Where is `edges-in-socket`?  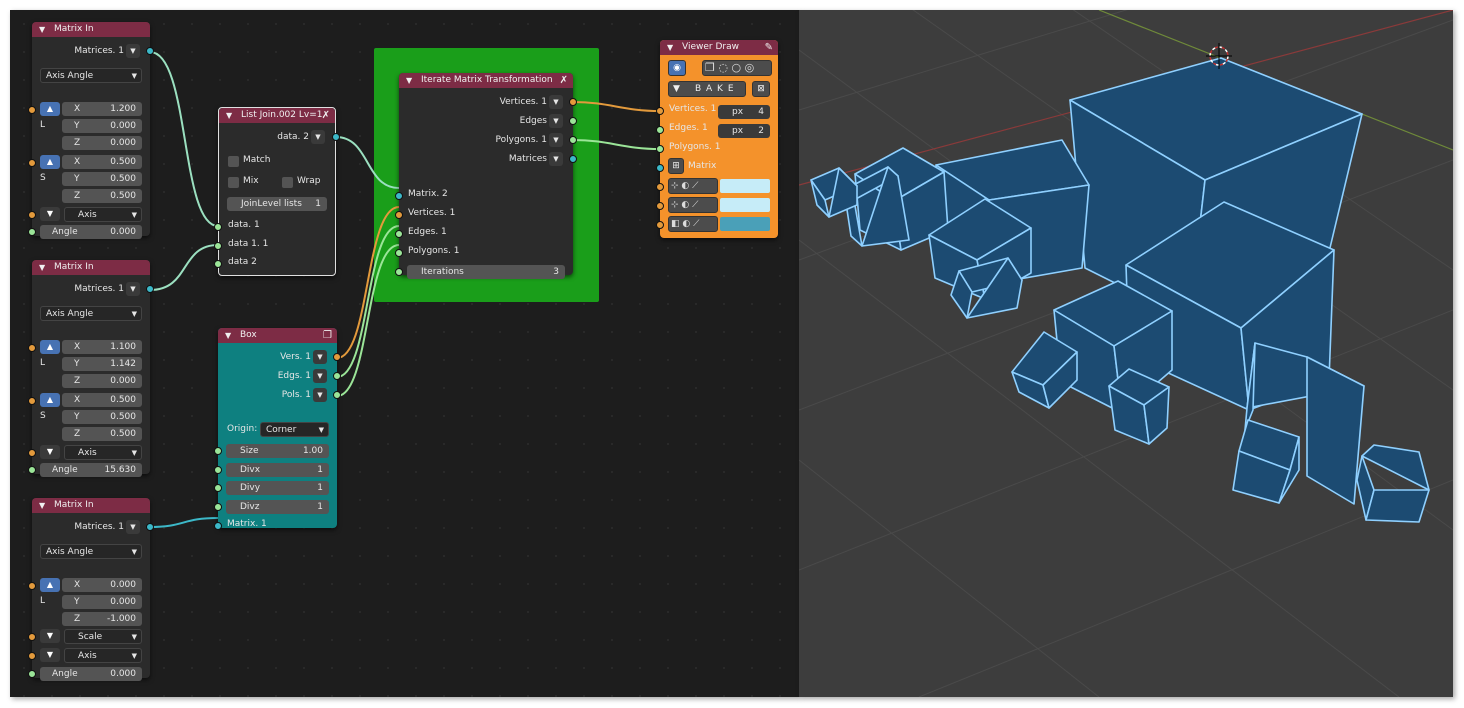 edges-in-socket is located at coordinates (399, 234).